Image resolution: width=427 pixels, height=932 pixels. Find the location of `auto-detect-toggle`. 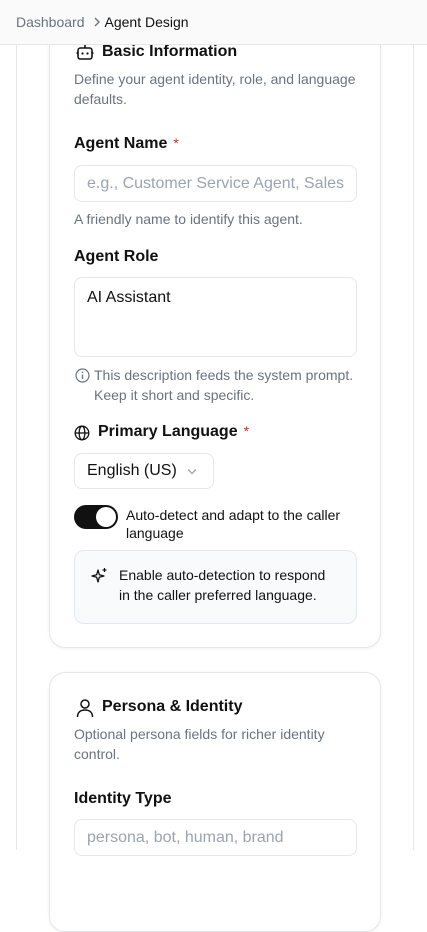

auto-detect-toggle is located at coordinates (96, 517).